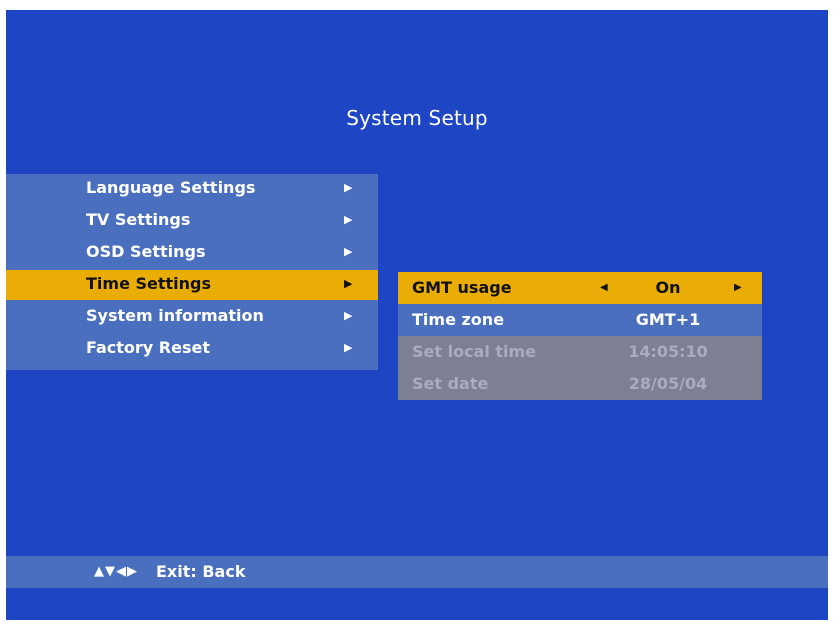  I want to click on arrow-right-icon: ▶, so click(738, 288).